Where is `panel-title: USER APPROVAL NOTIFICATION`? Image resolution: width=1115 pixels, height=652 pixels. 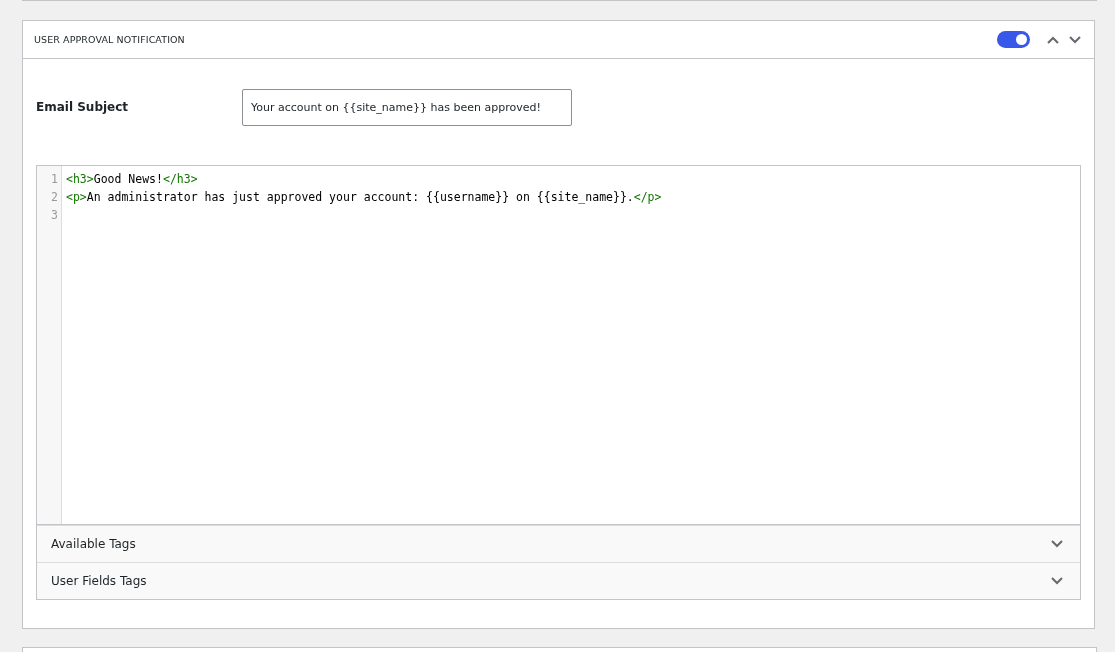 panel-title: USER APPROVAL NOTIFICATION is located at coordinates (109, 39).